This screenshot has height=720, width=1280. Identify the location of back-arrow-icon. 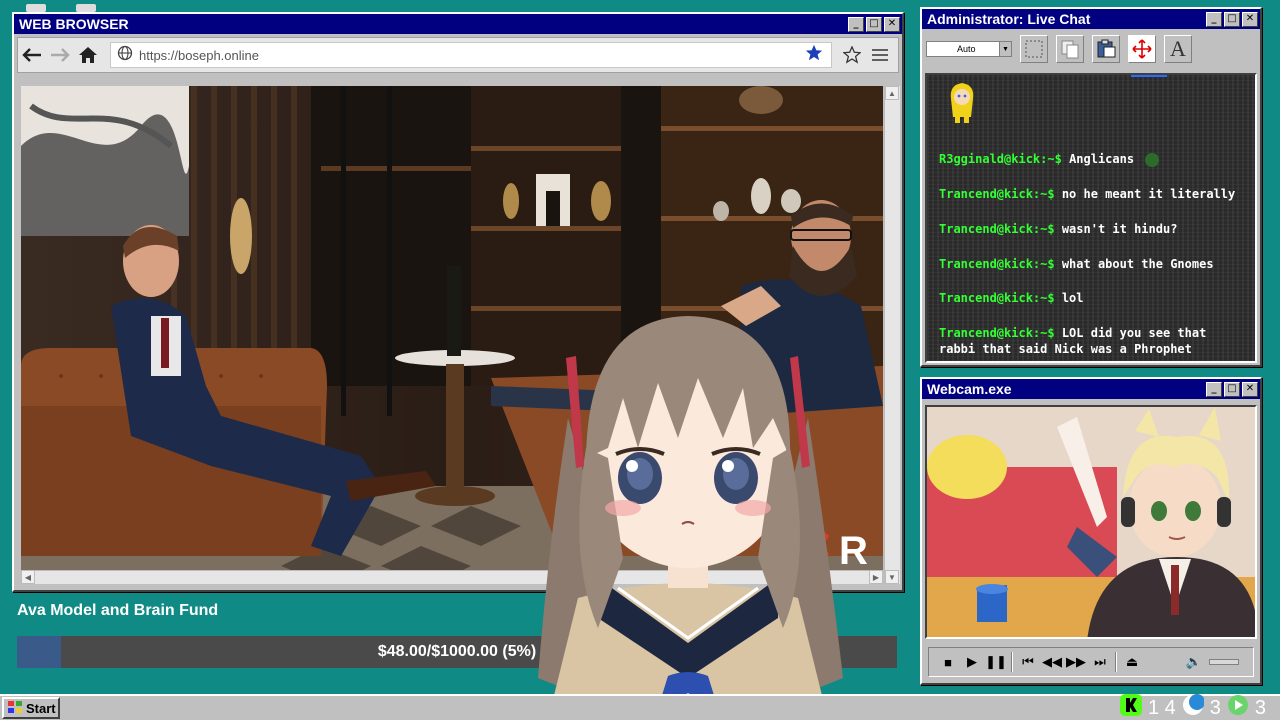
(32, 55).